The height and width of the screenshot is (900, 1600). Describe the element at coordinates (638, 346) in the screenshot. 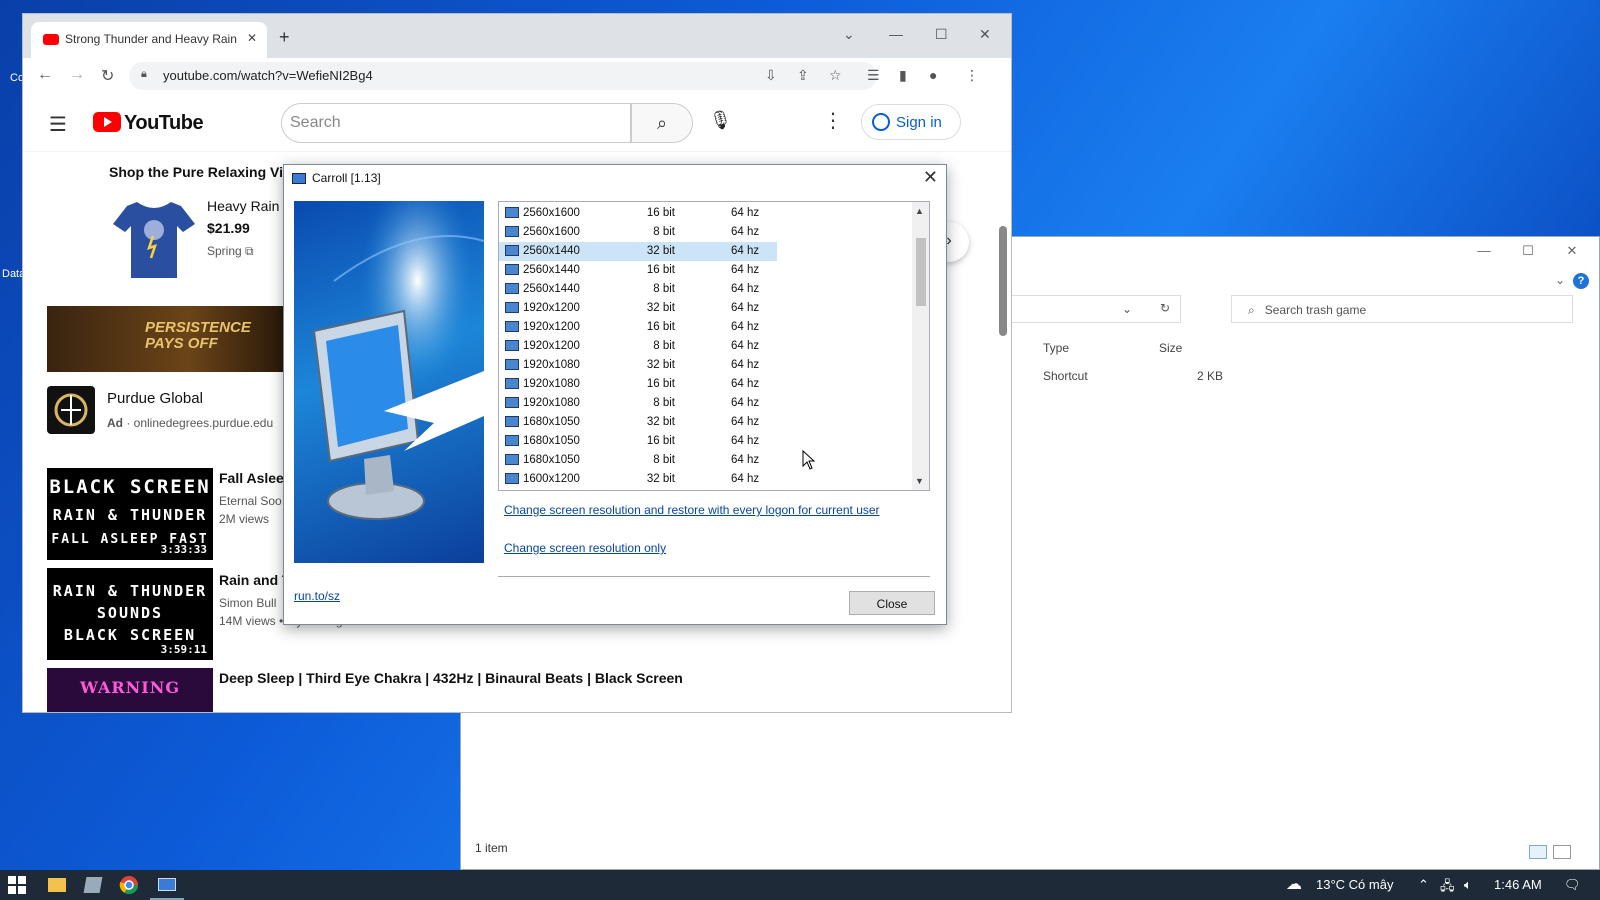

I see `resolution-row: 1920x1200 8 bit 64 hz` at that location.